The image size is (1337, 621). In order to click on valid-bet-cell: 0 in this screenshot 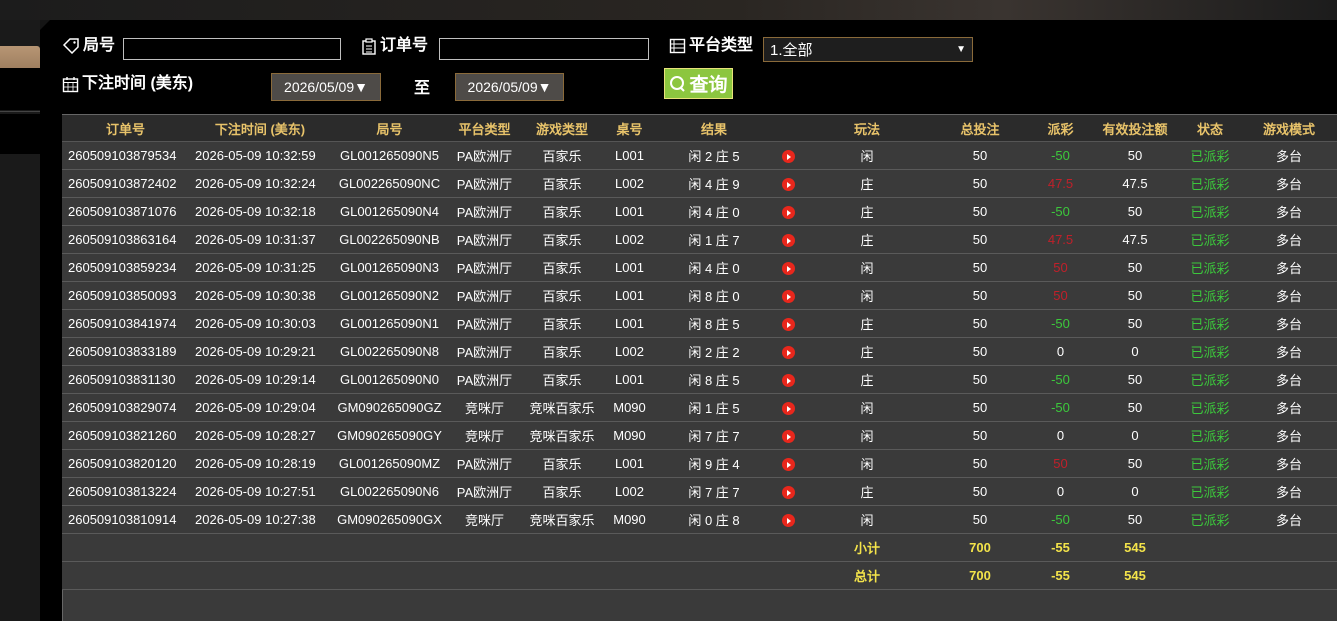, I will do `click(1135, 435)`.